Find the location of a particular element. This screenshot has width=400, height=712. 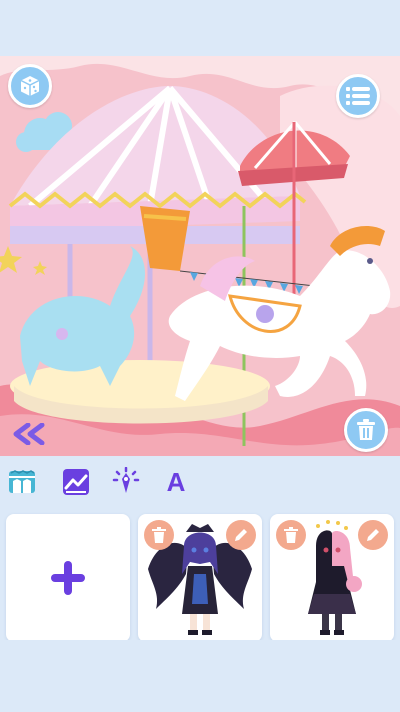

plus-icon is located at coordinates (68, 578).